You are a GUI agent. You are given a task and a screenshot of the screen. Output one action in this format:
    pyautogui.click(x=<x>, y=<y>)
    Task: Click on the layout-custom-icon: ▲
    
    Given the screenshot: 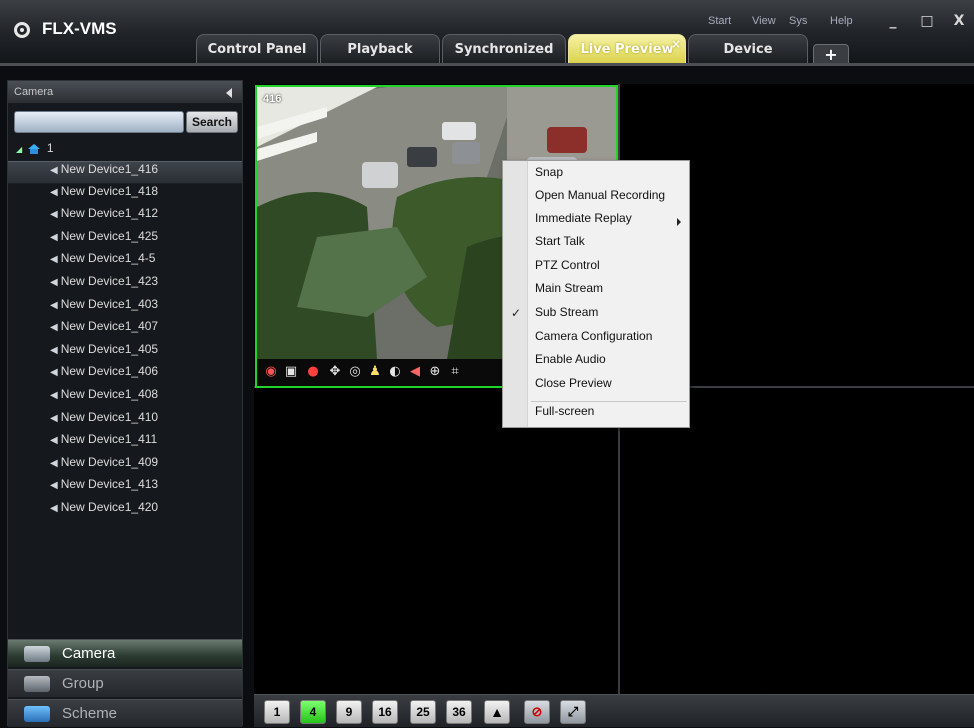 What is the action you would take?
    pyautogui.click(x=497, y=712)
    